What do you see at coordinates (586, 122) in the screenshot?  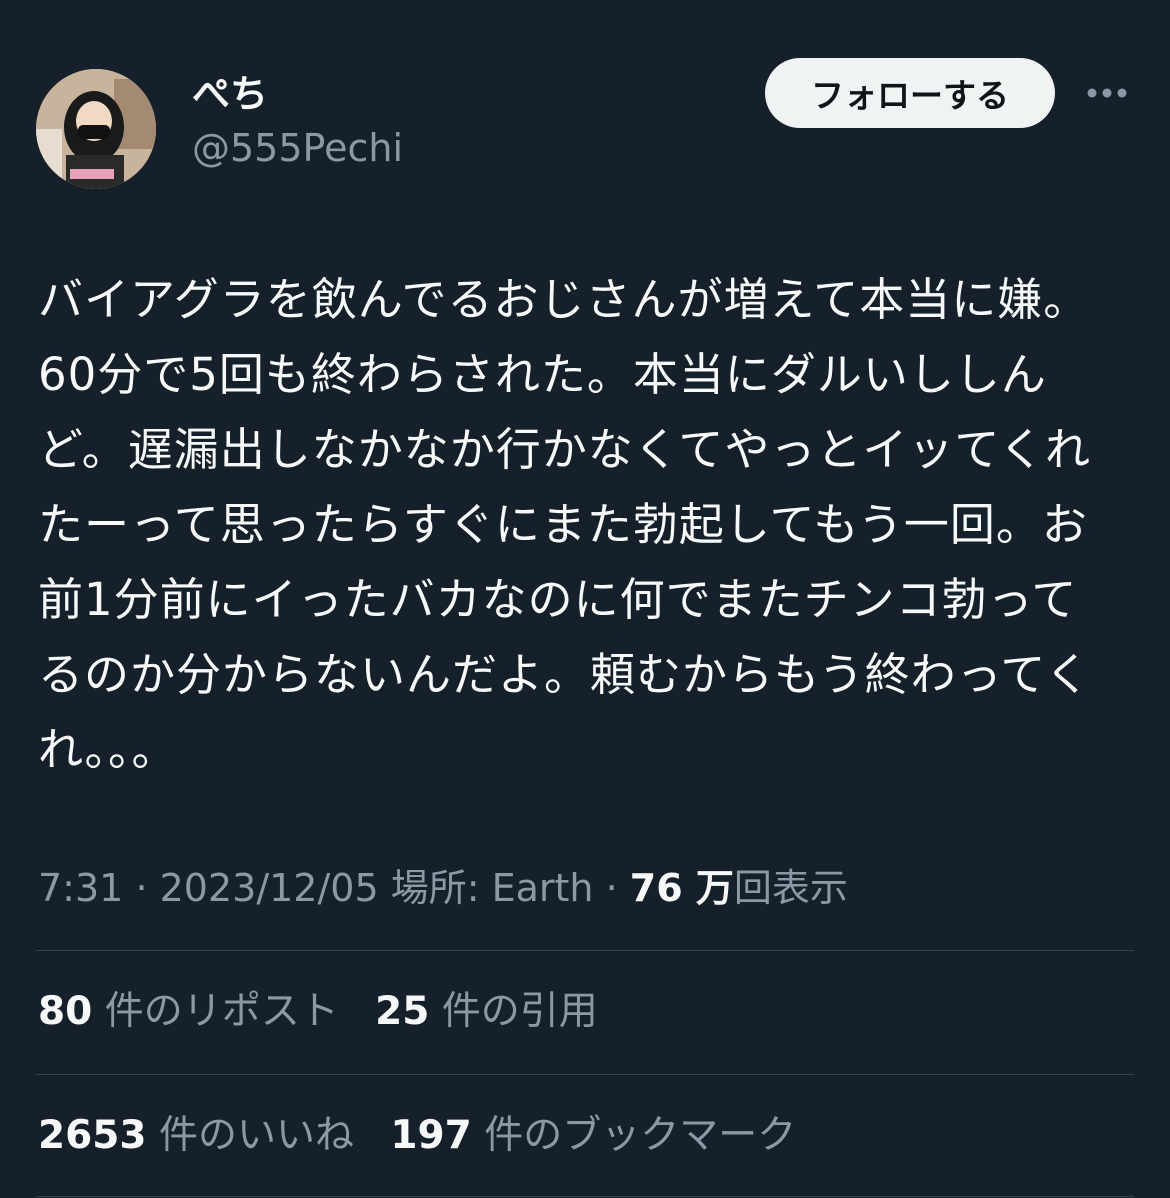 I see `tweet-header: ぺち @555Pechi フォローする` at bounding box center [586, 122].